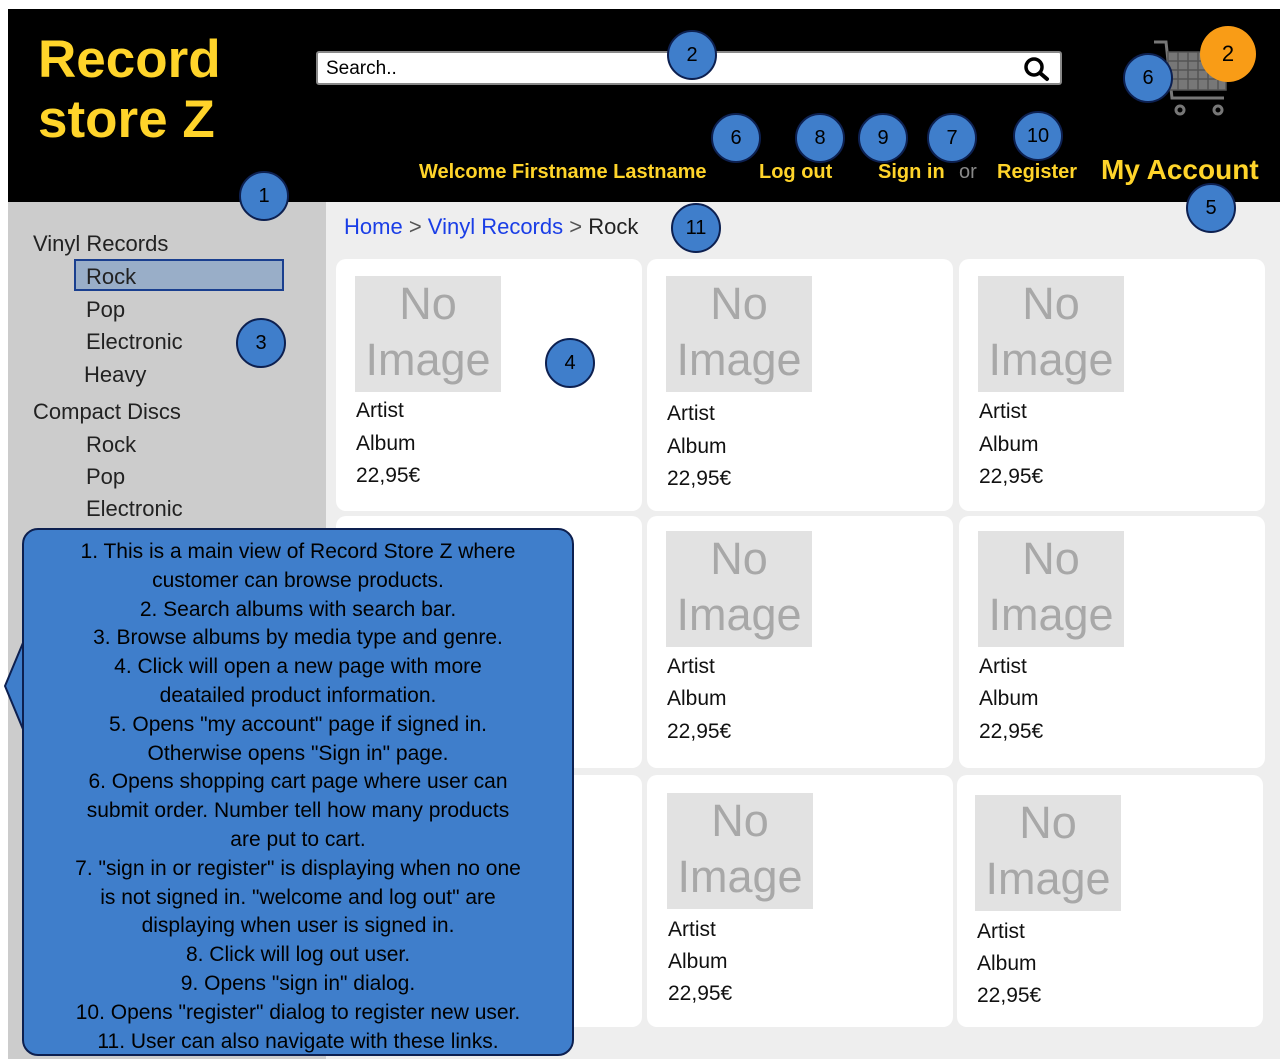 Image resolution: width=1280 pixels, height=1059 pixels. Describe the element at coordinates (968, 172) in the screenshot. I see `or-text: or` at that location.